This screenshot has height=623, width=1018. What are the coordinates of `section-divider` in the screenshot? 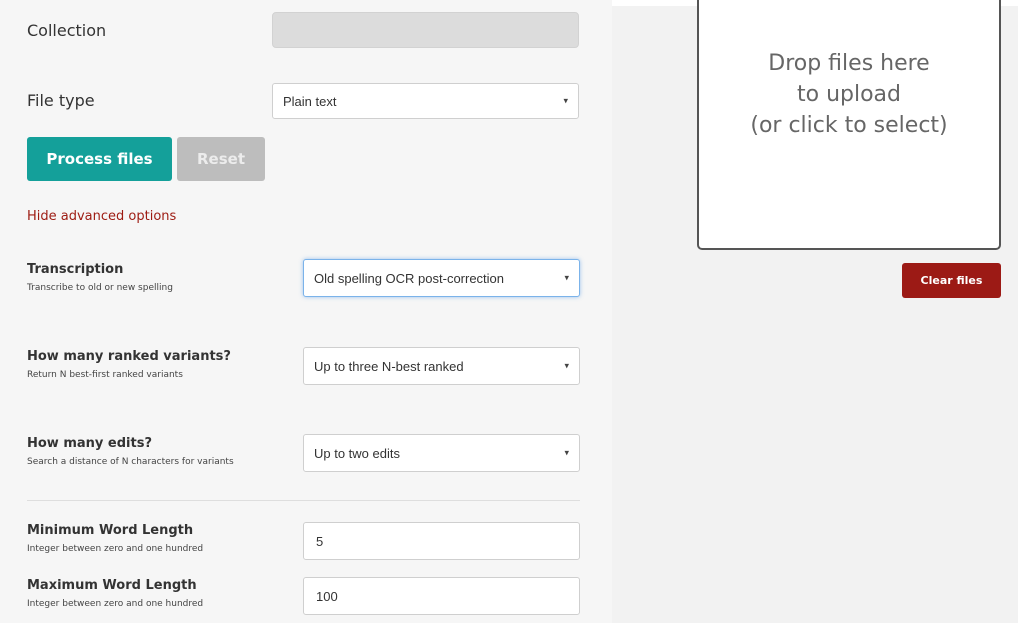 It's located at (303, 500).